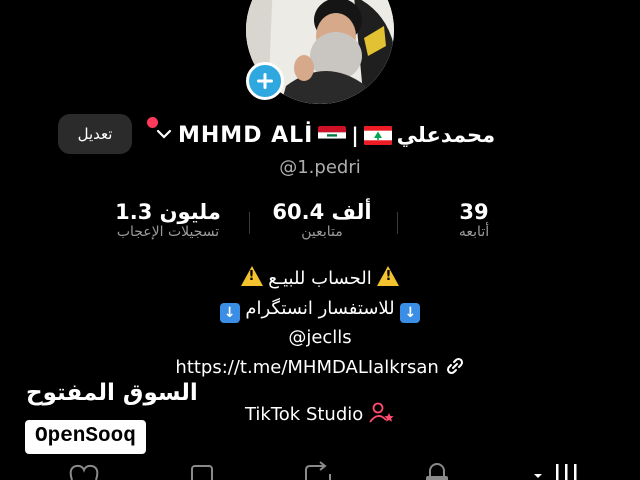 Image resolution: width=640 pixels, height=480 pixels. Describe the element at coordinates (202, 472) in the screenshot. I see `bookmark-icon` at that location.